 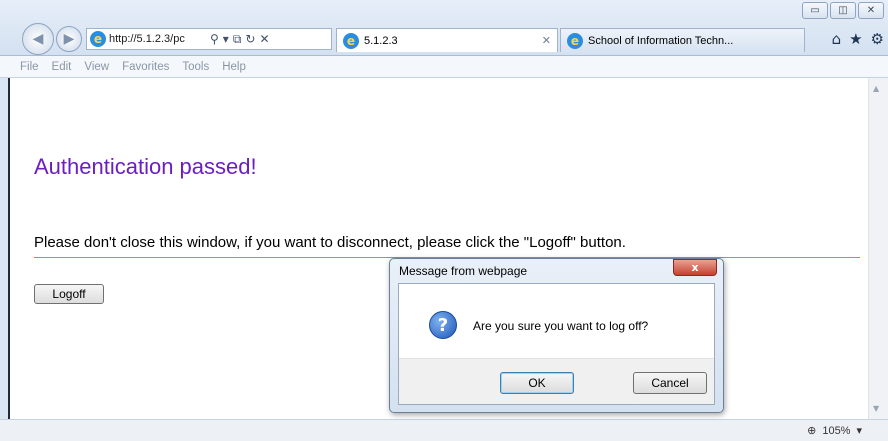 What do you see at coordinates (264, 39) in the screenshot?
I see `stop-icon: ✕` at bounding box center [264, 39].